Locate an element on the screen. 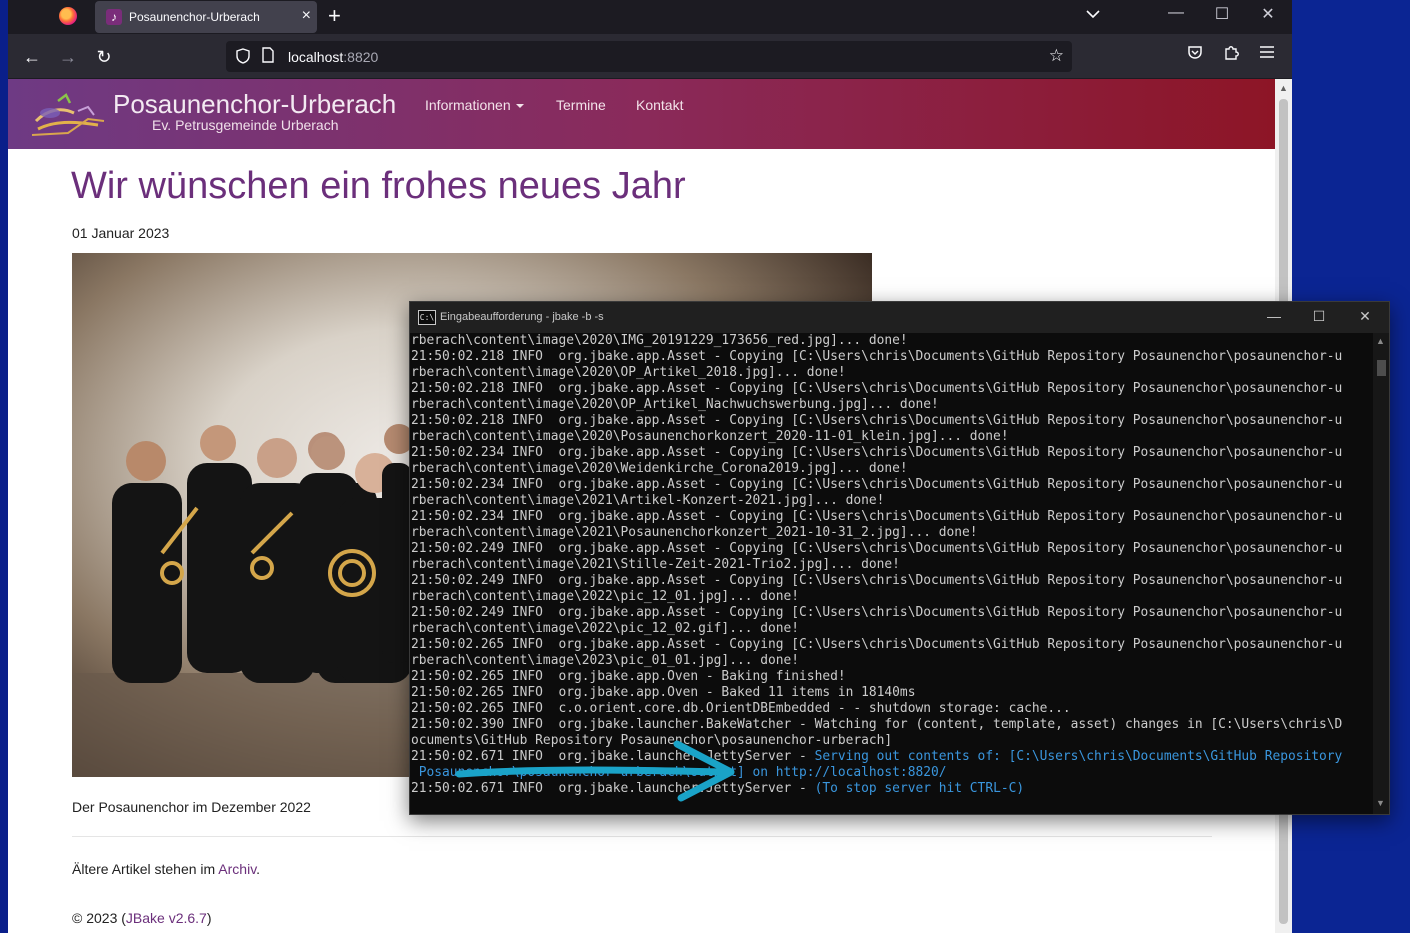 This screenshot has height=933, width=1410. nav-item-label: Informationen is located at coordinates (468, 105).